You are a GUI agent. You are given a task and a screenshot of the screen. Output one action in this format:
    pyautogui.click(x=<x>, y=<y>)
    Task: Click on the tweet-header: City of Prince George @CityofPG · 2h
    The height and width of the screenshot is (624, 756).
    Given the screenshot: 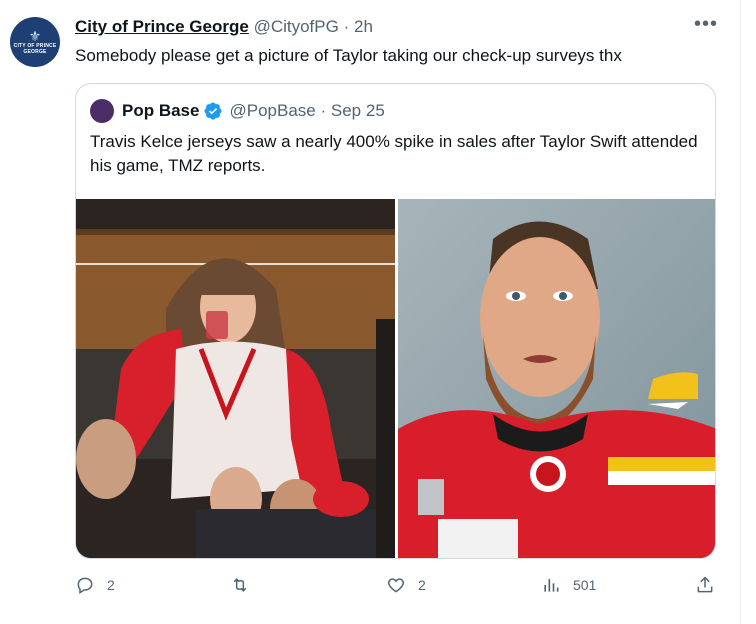 What is the action you would take?
    pyautogui.click(x=224, y=27)
    